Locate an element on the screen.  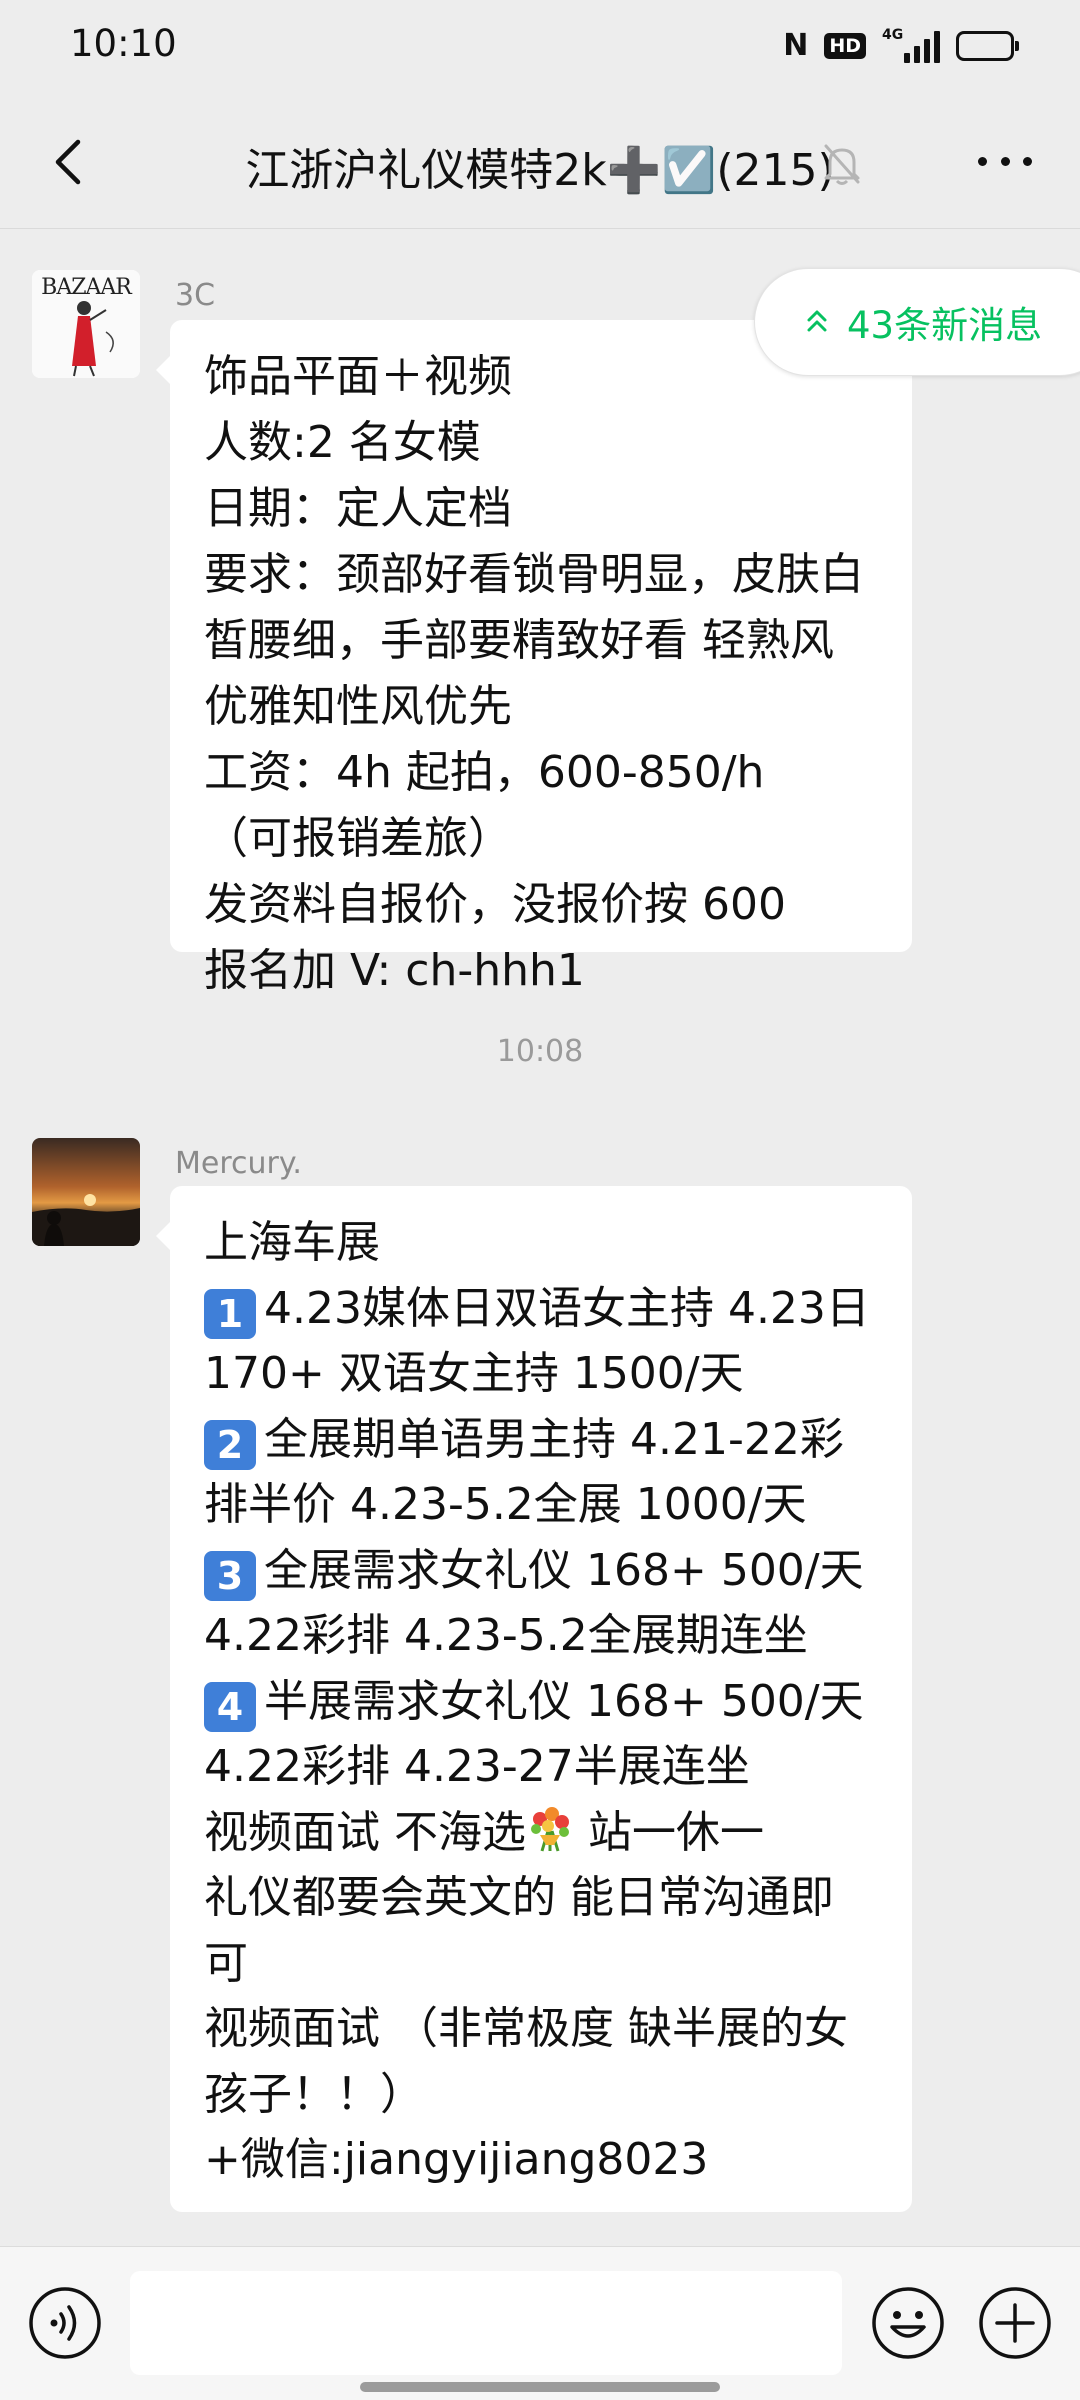
message-line-text: 全展期单语男主持 4.21-22彩 is located at coordinates (554, 1439).